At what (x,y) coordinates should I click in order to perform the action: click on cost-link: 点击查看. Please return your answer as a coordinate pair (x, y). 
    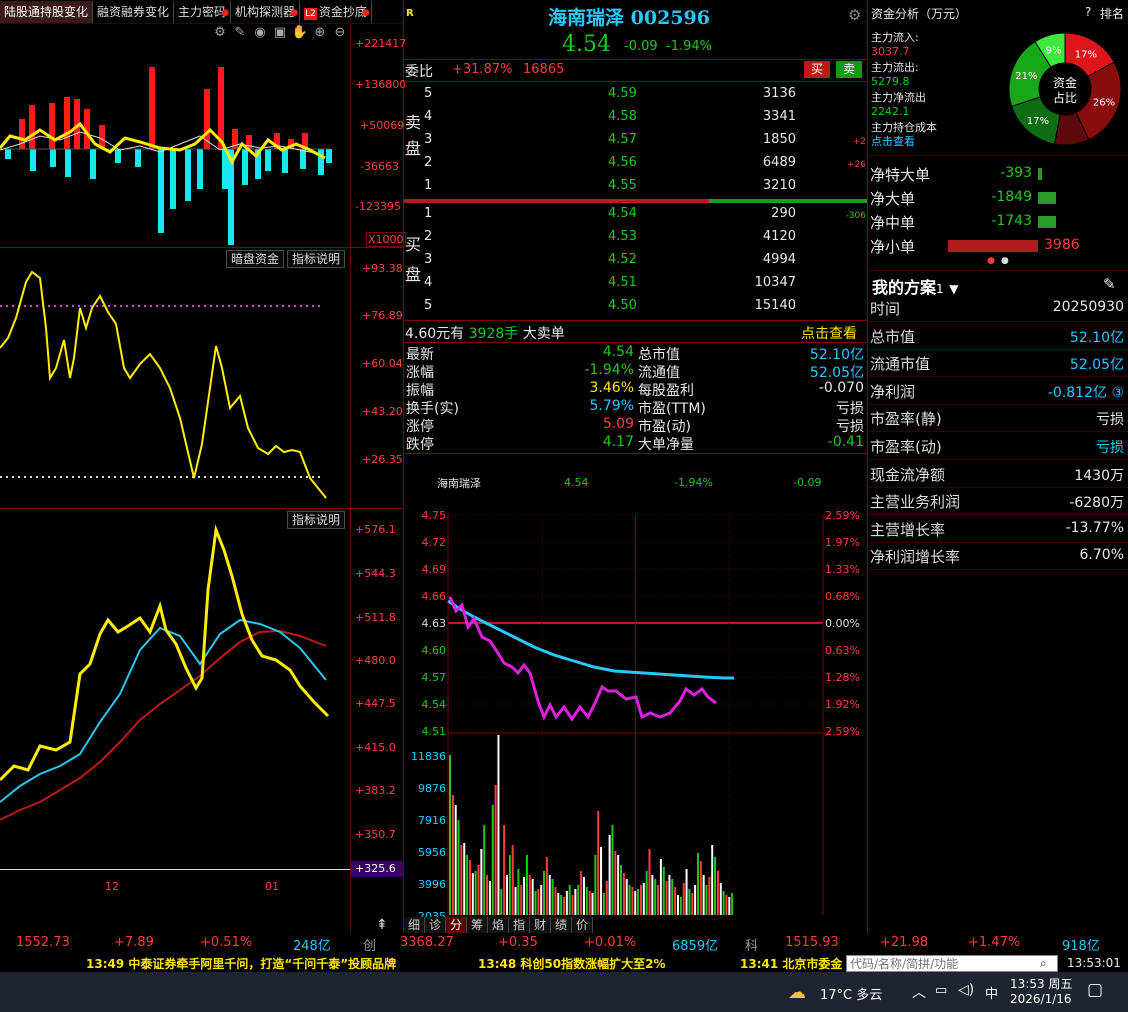
    Looking at the image, I should click on (893, 141).